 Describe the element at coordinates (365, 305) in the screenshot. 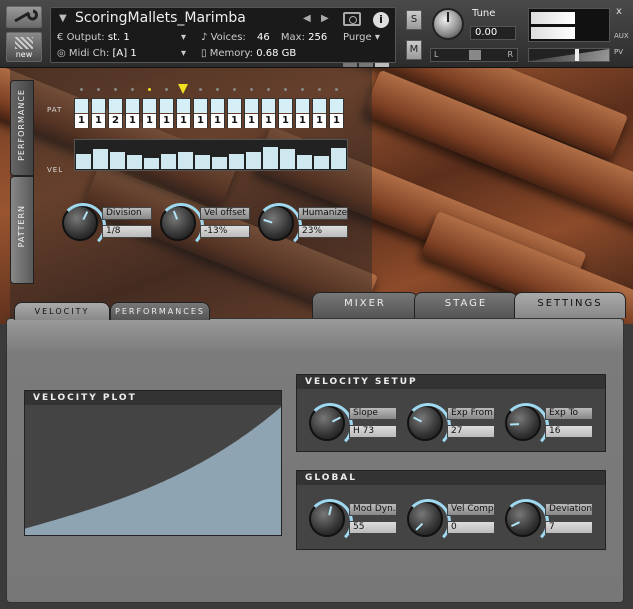

I see `tab-mixer: MIXER` at that location.